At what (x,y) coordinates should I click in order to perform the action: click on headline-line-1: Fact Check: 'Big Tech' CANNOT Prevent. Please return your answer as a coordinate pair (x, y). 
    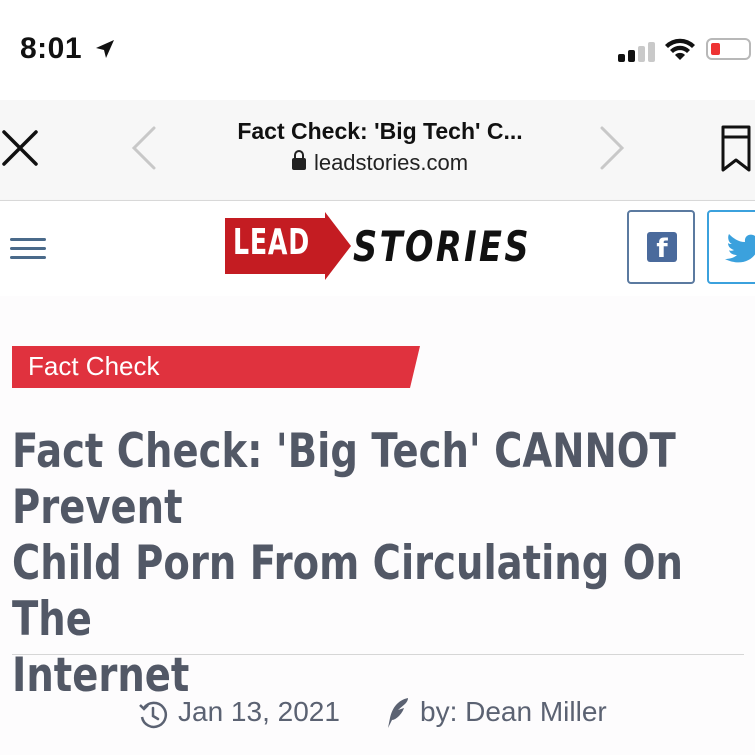
    Looking at the image, I should click on (344, 479).